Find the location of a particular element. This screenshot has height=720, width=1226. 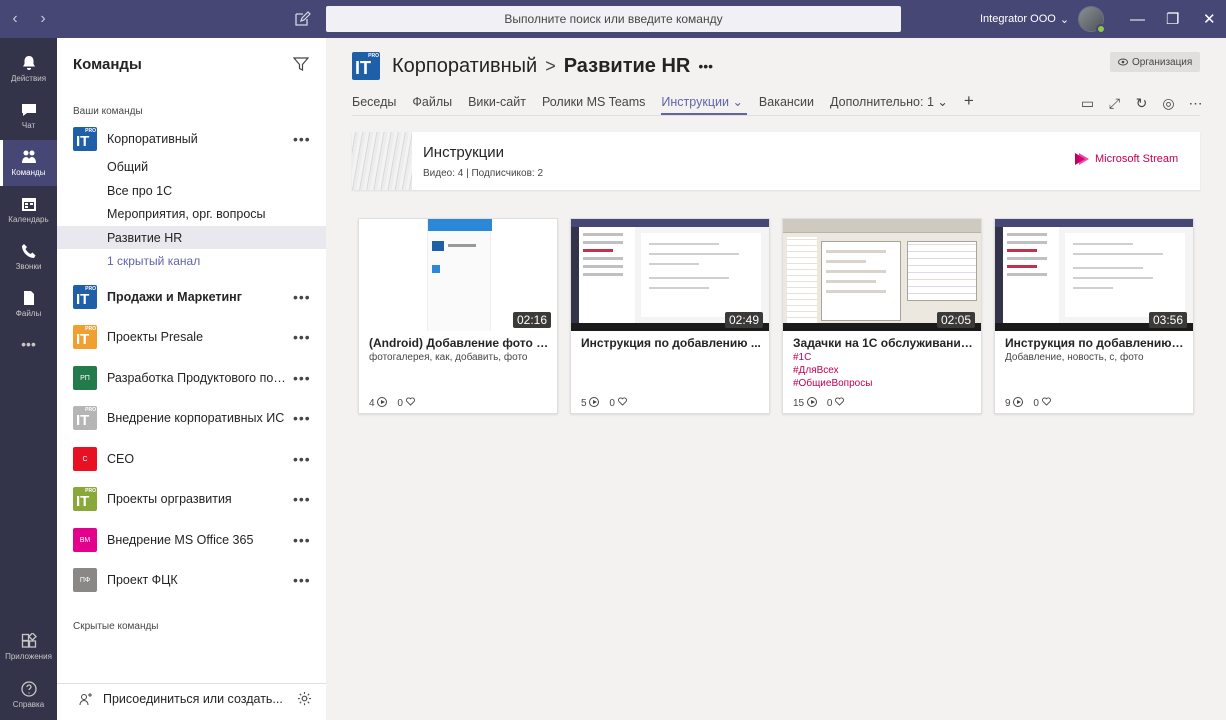

channel-item: Общий is located at coordinates (191, 166).